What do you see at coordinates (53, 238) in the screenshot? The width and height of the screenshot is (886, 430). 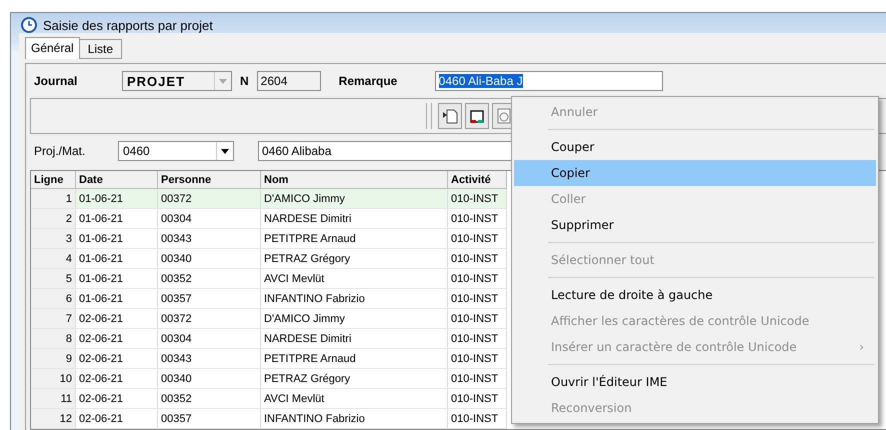 I see `table-cell: 3` at bounding box center [53, 238].